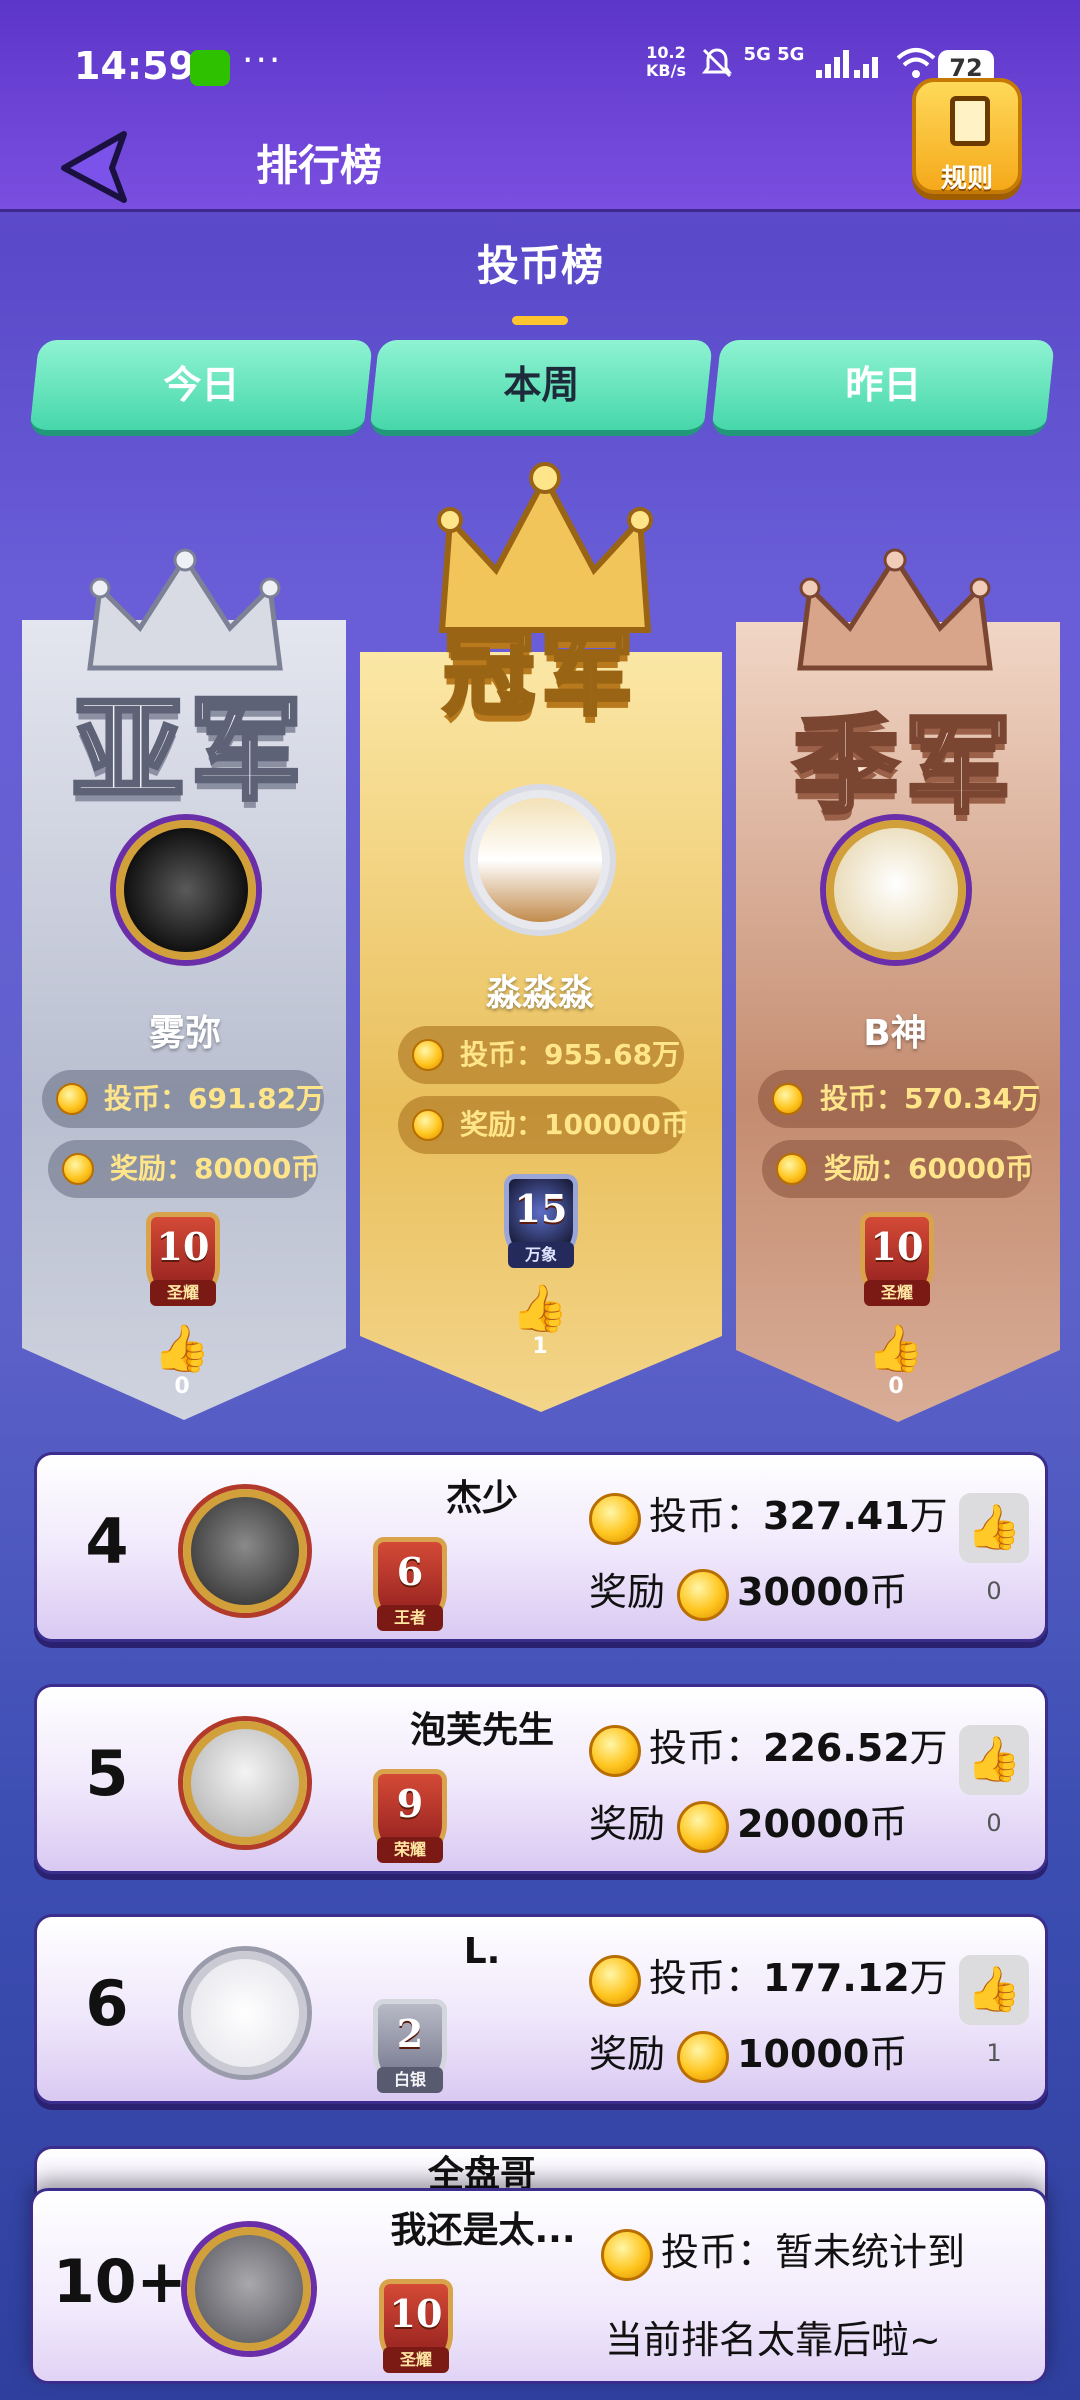 The height and width of the screenshot is (2400, 1080). I want to click on tab-today: 今日, so click(201, 388).